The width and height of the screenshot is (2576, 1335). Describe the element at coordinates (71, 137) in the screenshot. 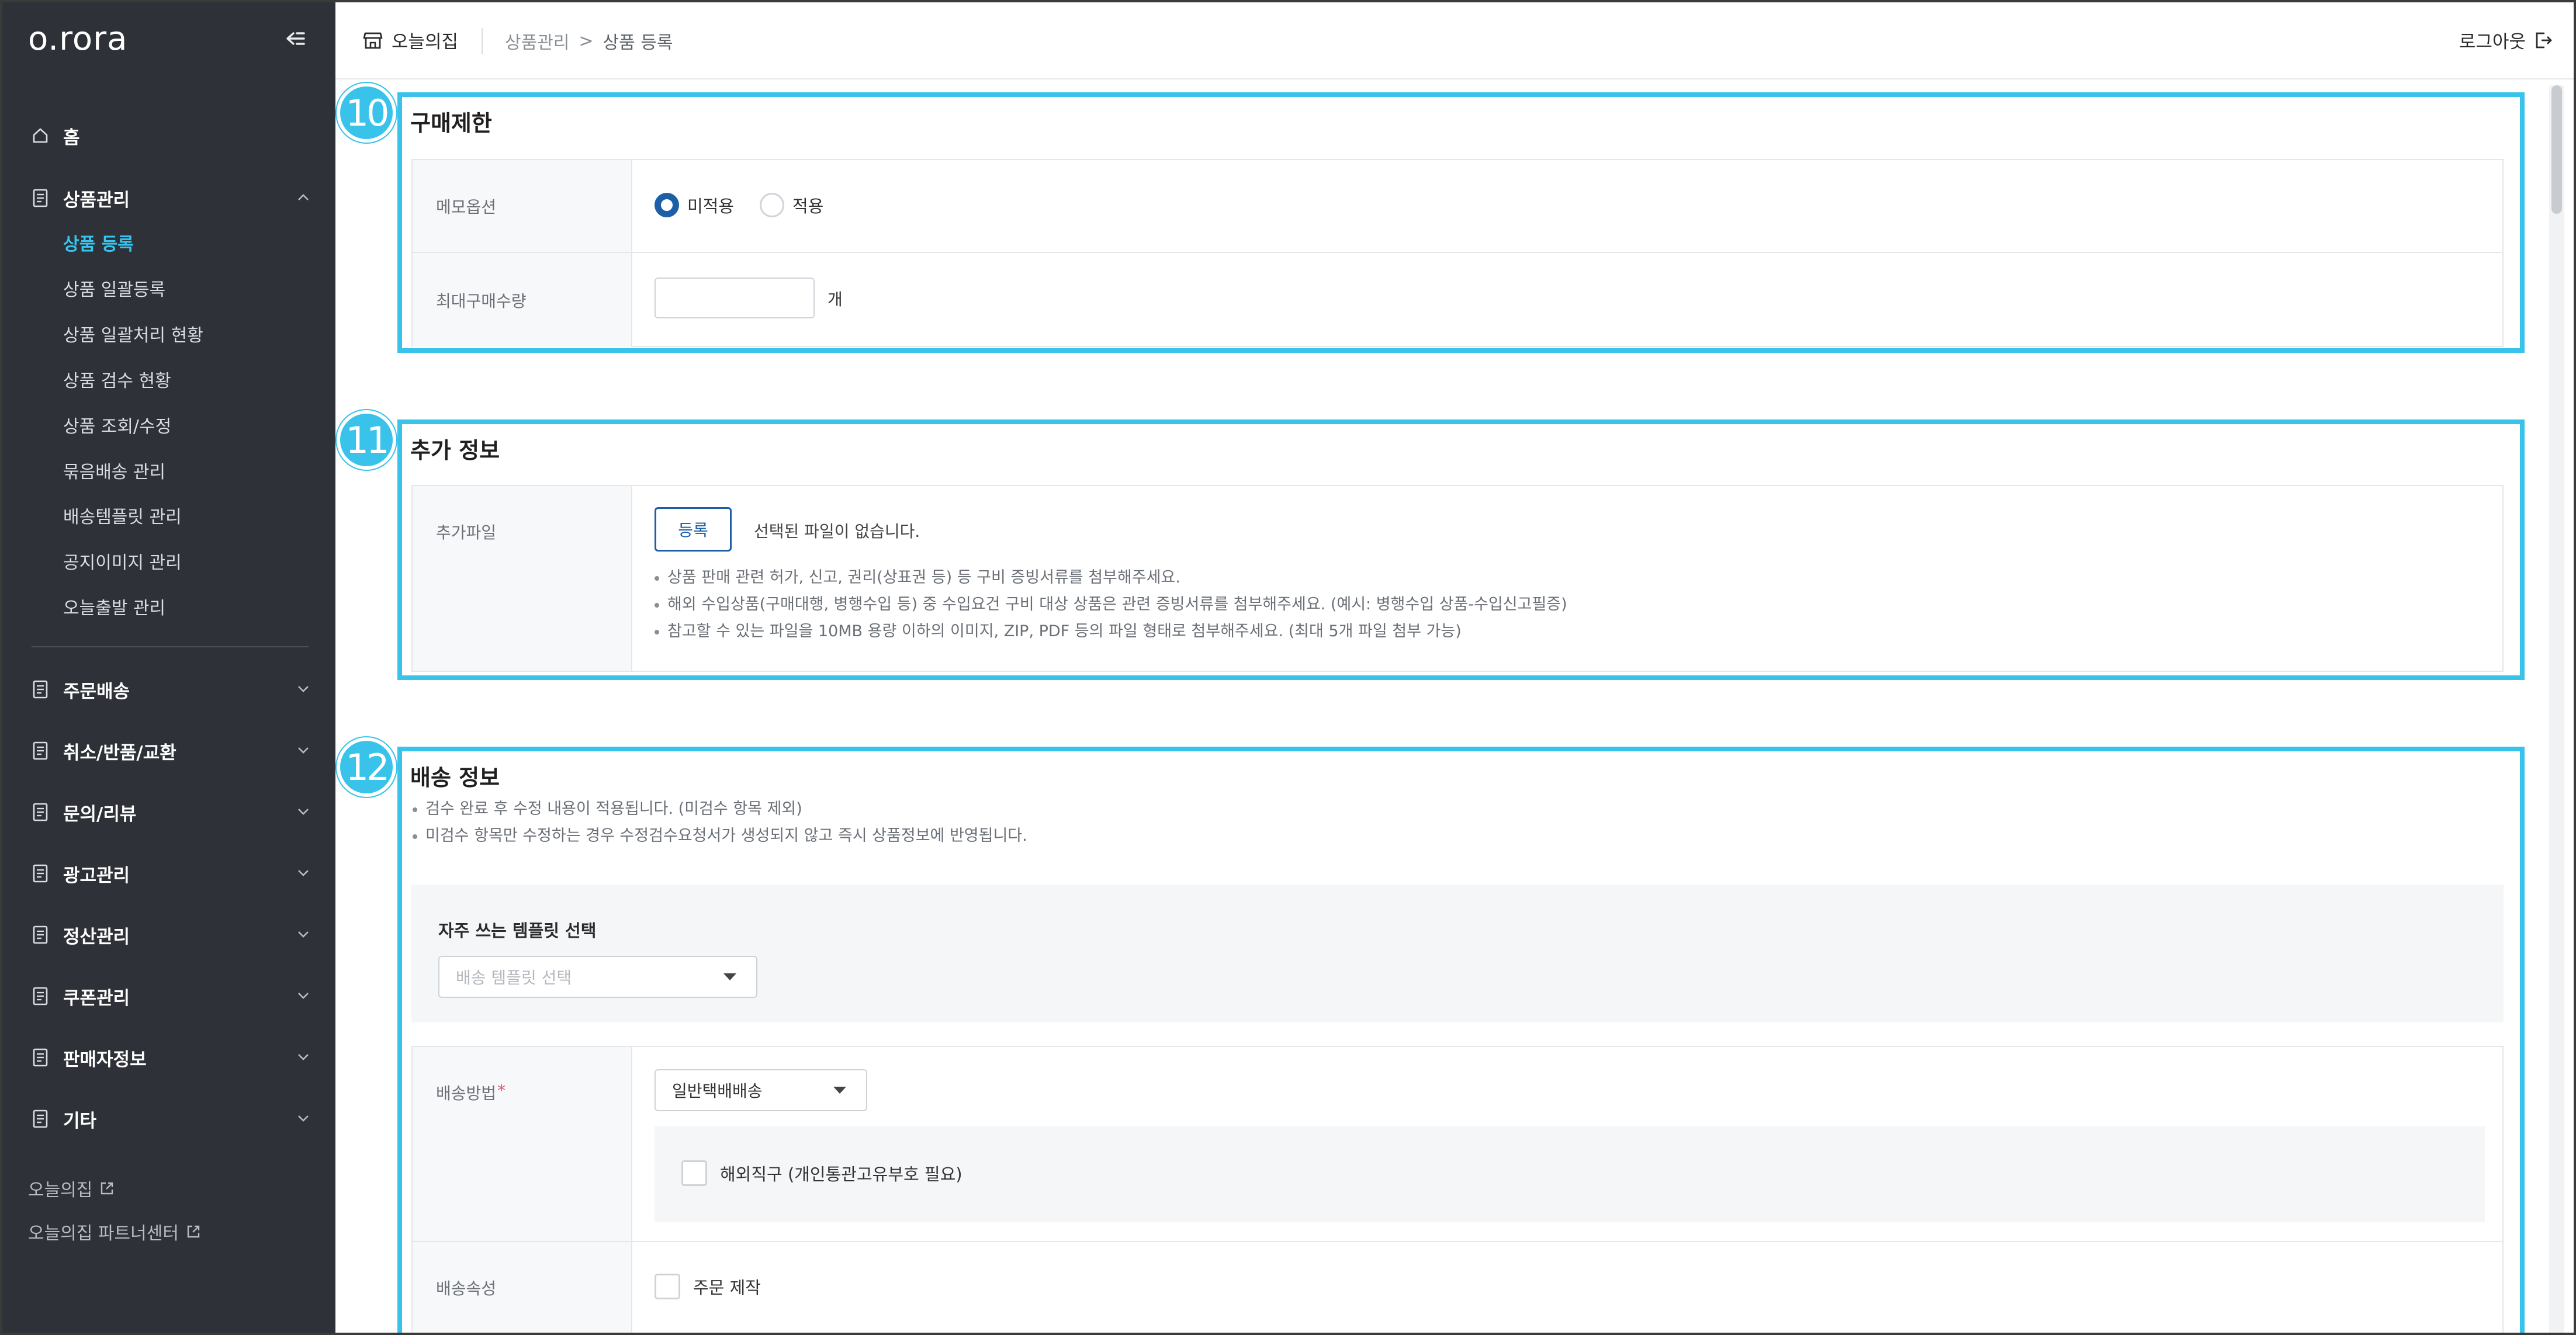

I see `sidebar-item-label: 홈` at that location.